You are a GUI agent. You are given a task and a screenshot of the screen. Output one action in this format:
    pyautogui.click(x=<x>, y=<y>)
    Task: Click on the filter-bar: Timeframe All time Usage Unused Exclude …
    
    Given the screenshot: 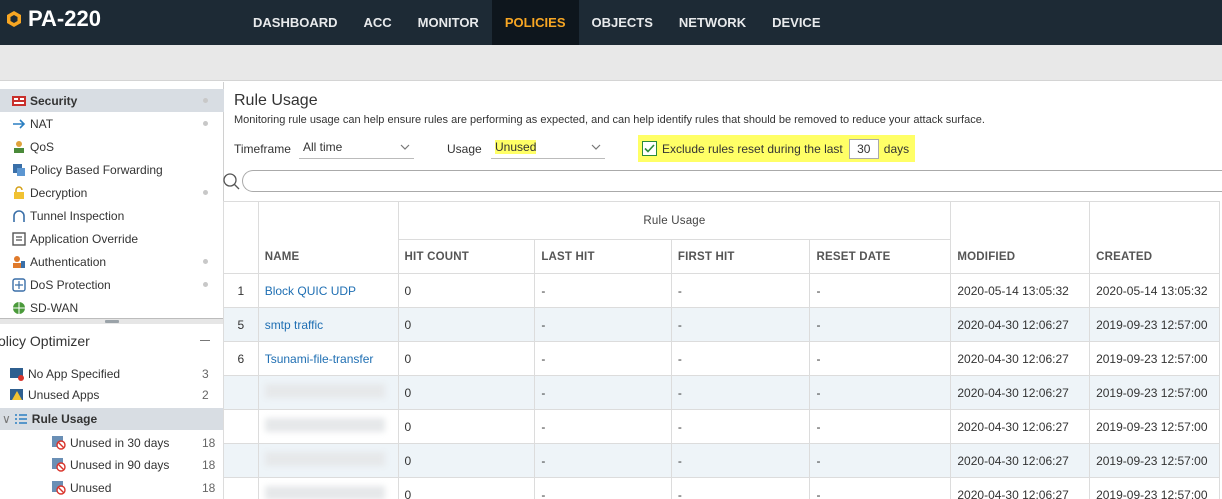 What is the action you would take?
    pyautogui.click(x=724, y=148)
    